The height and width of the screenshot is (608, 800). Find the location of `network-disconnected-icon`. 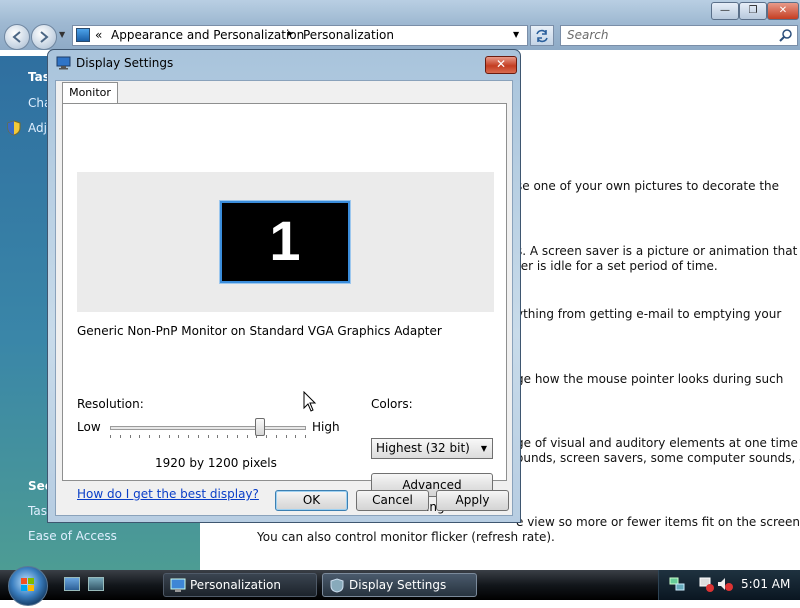

network-disconnected-icon is located at coordinates (706, 584).